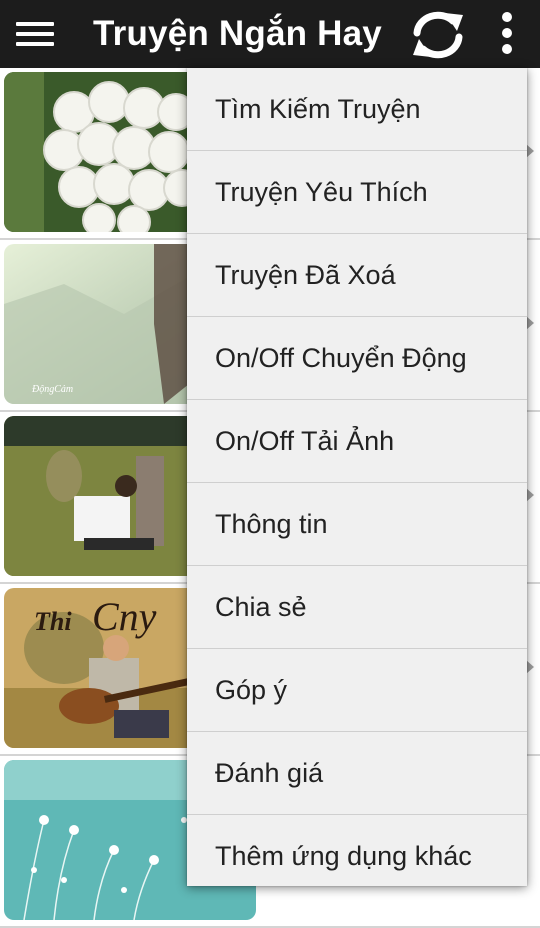 The height and width of the screenshot is (928, 540). What do you see at coordinates (507, 35) in the screenshot?
I see `overflow-menu-icon` at bounding box center [507, 35].